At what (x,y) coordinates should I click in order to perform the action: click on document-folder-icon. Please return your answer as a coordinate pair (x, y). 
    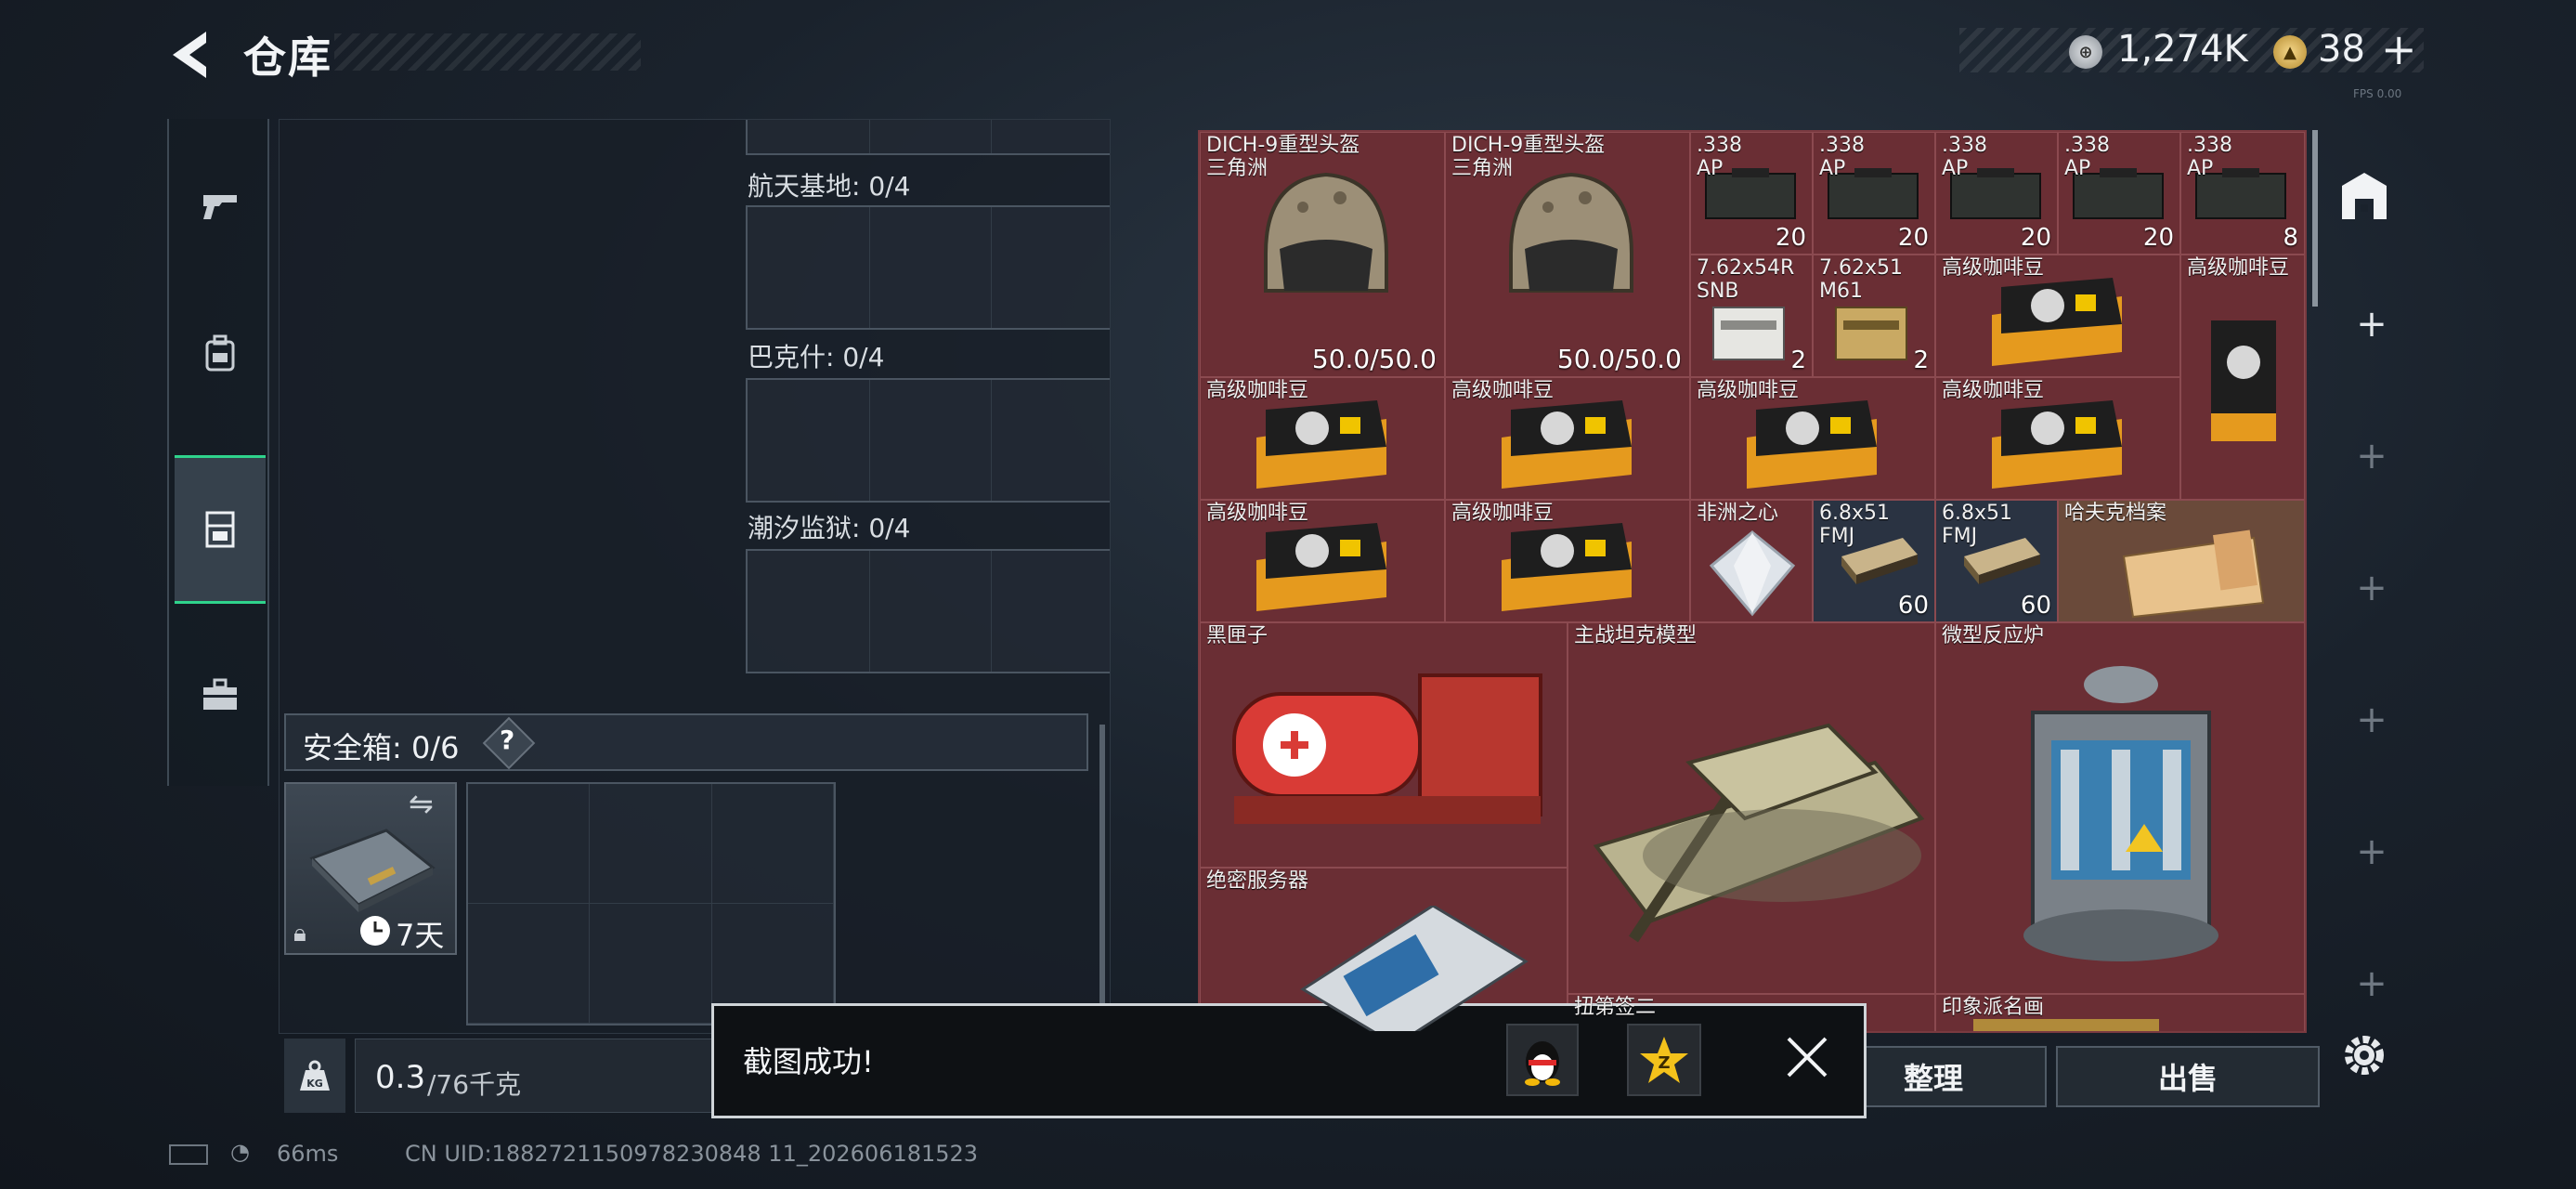
    Looking at the image, I should click on (2193, 574).